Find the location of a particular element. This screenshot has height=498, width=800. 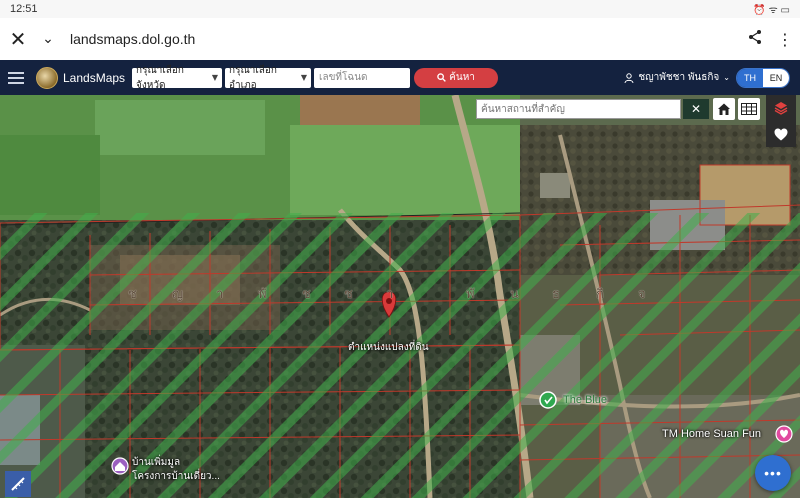

clear-search-icon: ✕ is located at coordinates (696, 109).